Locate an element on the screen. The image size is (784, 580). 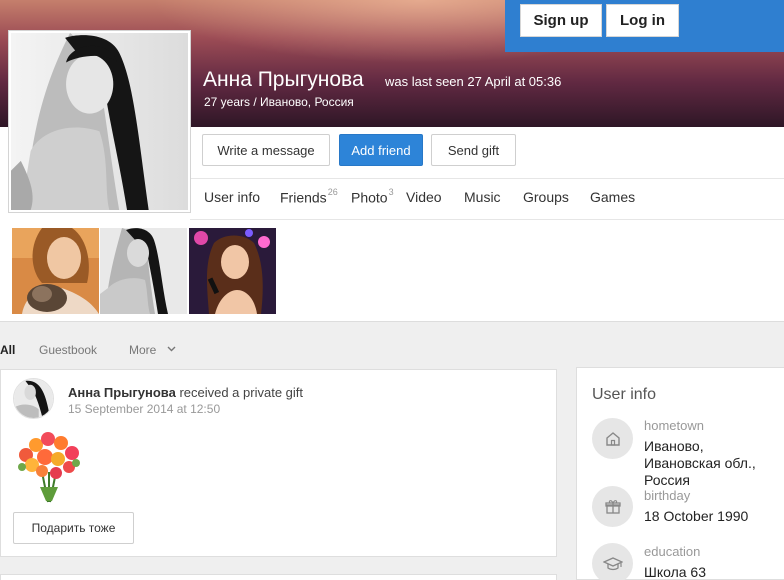
send-gift-button: Send gift is located at coordinates (473, 150).